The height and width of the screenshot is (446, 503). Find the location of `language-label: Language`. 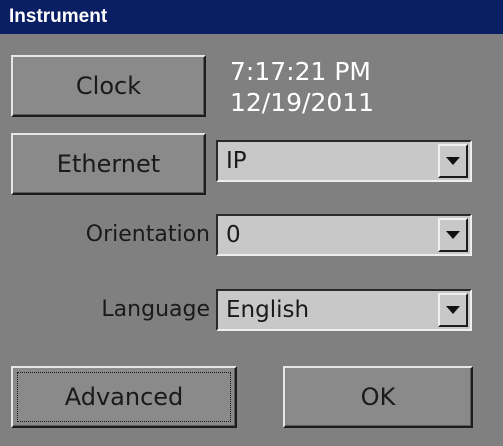

language-label: Language is located at coordinates (155, 309).